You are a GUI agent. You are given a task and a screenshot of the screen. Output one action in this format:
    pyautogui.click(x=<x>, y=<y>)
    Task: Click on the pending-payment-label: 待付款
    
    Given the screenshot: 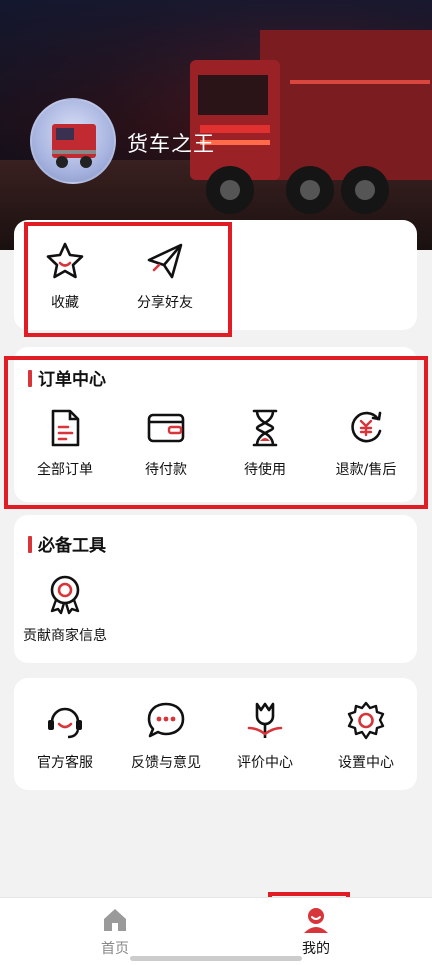 What is the action you would take?
    pyautogui.click(x=166, y=470)
    